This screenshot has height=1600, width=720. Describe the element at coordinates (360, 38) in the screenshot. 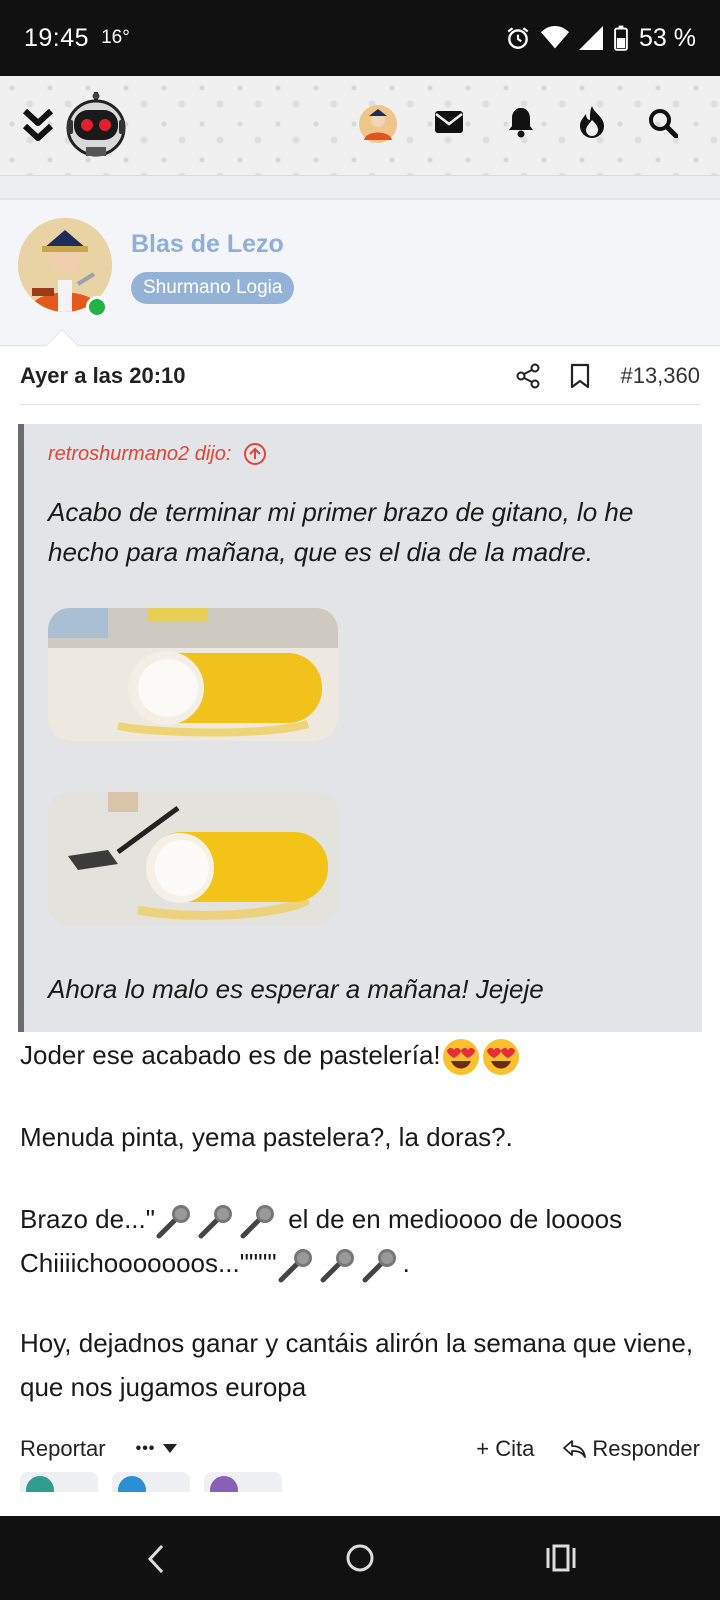

I see `status-bar: 19:45 16° 53 %` at that location.